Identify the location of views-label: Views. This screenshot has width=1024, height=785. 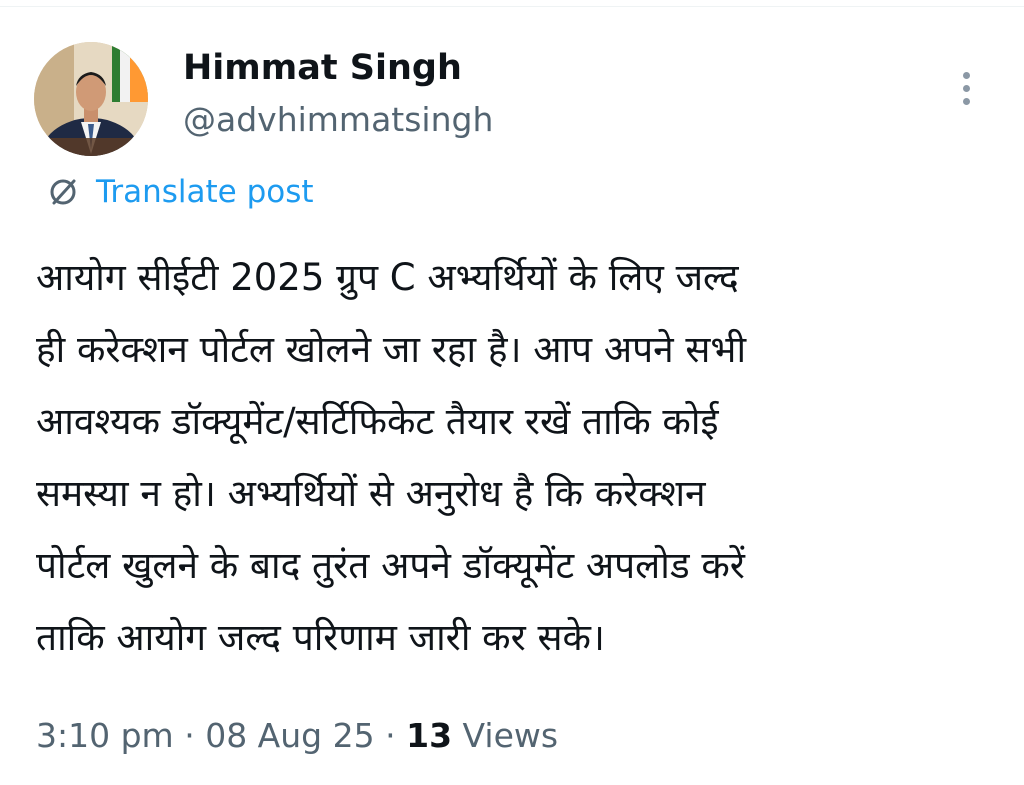
(510, 735).